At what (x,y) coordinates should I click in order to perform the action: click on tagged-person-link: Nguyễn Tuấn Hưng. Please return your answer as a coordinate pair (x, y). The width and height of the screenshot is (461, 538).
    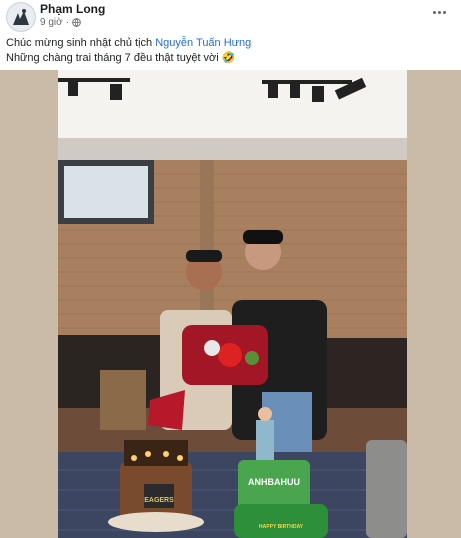
    Looking at the image, I should click on (203, 43).